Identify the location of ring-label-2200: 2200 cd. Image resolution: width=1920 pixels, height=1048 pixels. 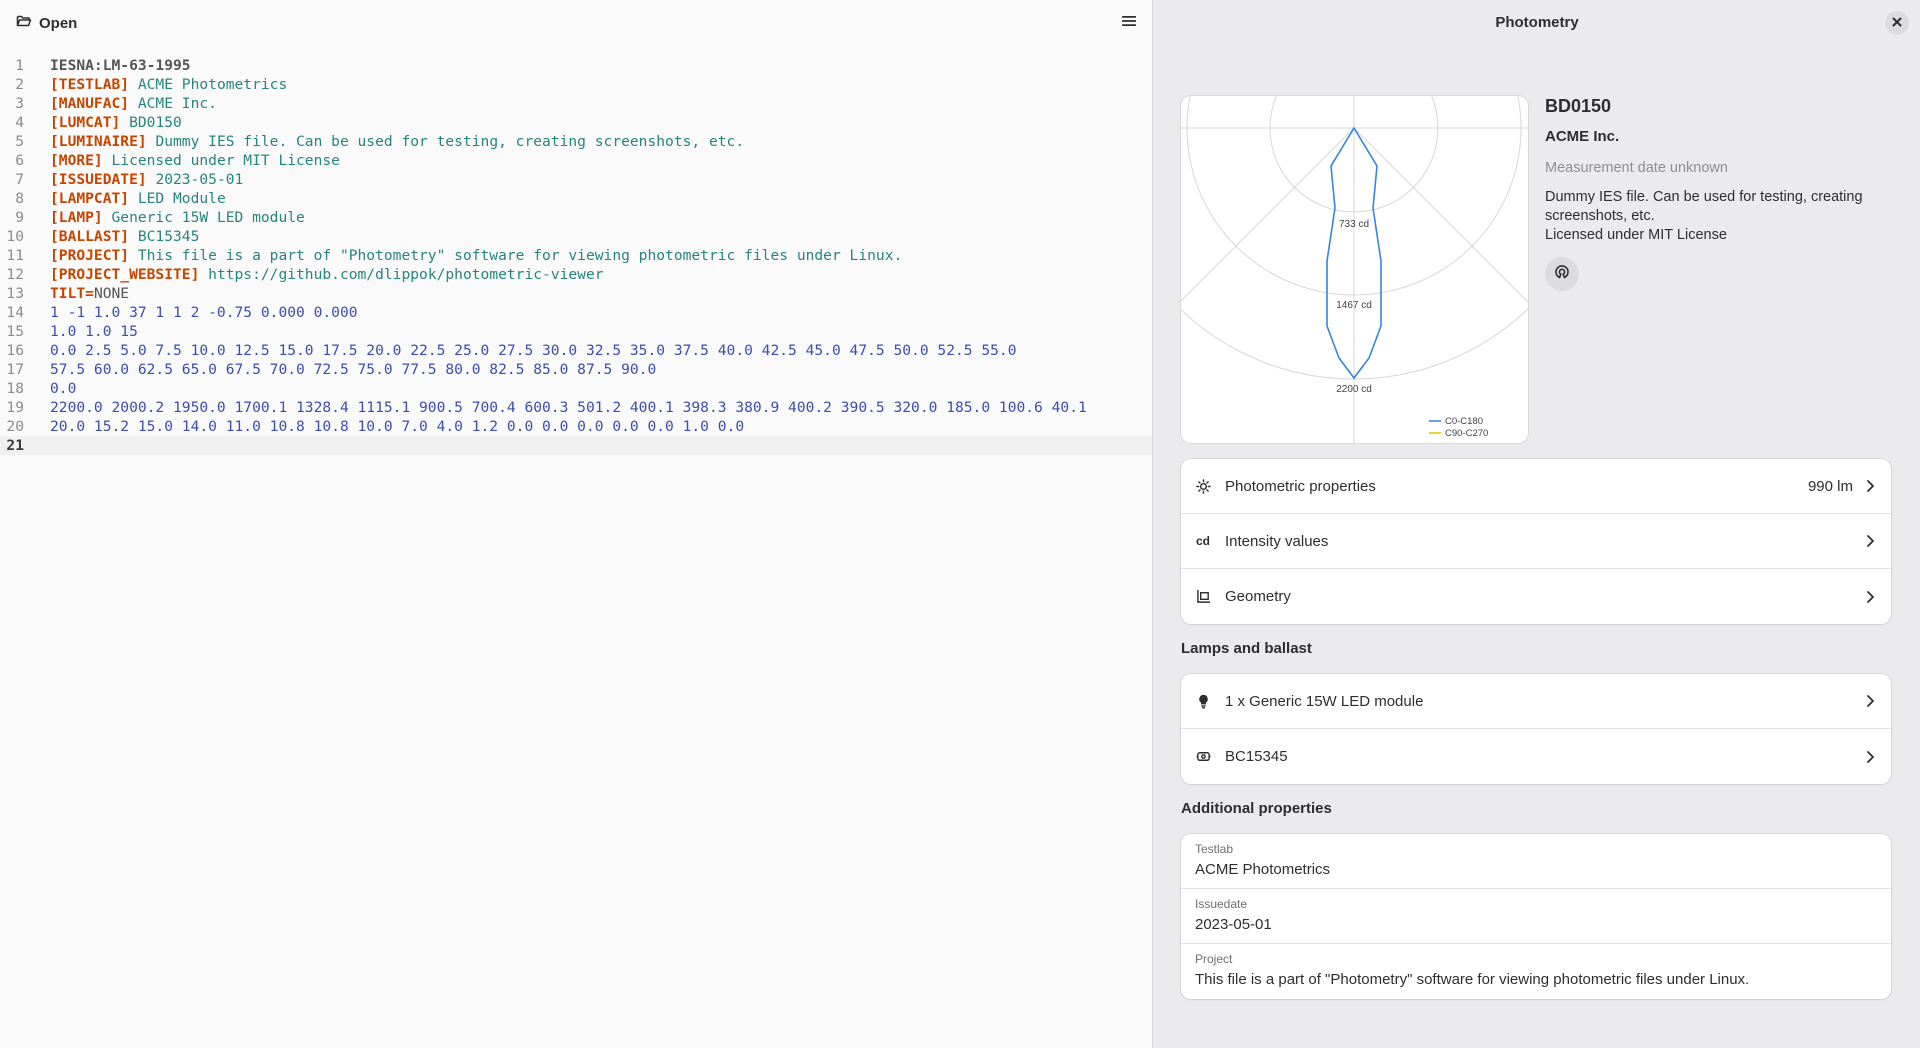
(1354, 389).